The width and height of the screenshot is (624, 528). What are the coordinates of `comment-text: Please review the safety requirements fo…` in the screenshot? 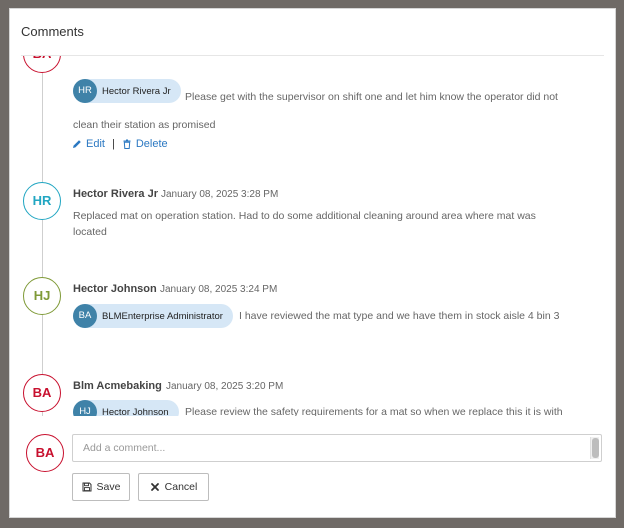 It's located at (374, 411).